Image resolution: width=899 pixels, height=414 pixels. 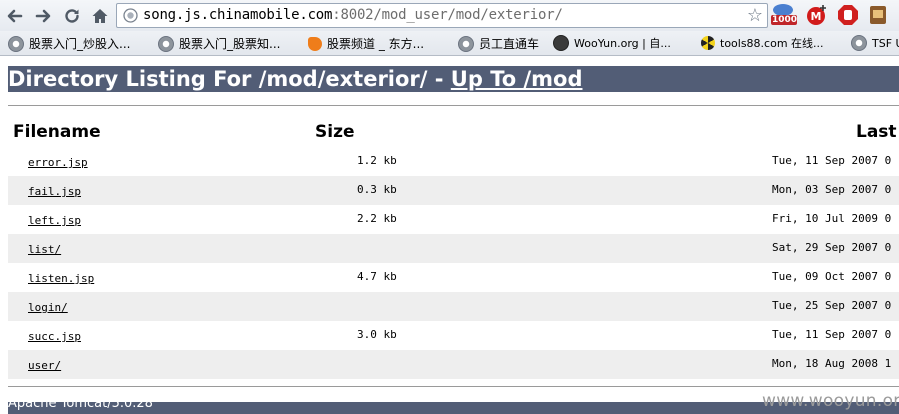 What do you see at coordinates (54, 220) in the screenshot?
I see `file-link: left.jsp` at bounding box center [54, 220].